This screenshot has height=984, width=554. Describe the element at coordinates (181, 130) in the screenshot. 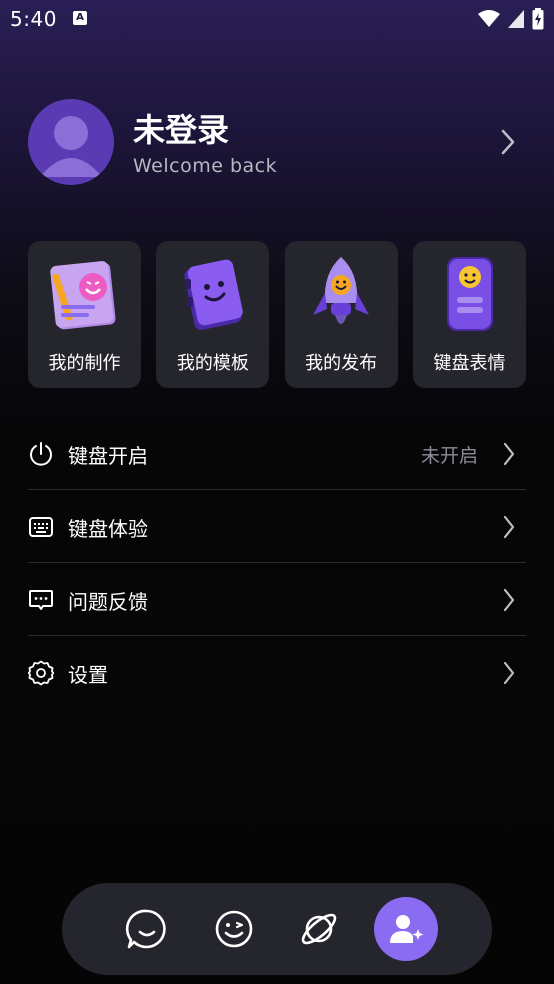

I see `profile-name: 未登录` at that location.